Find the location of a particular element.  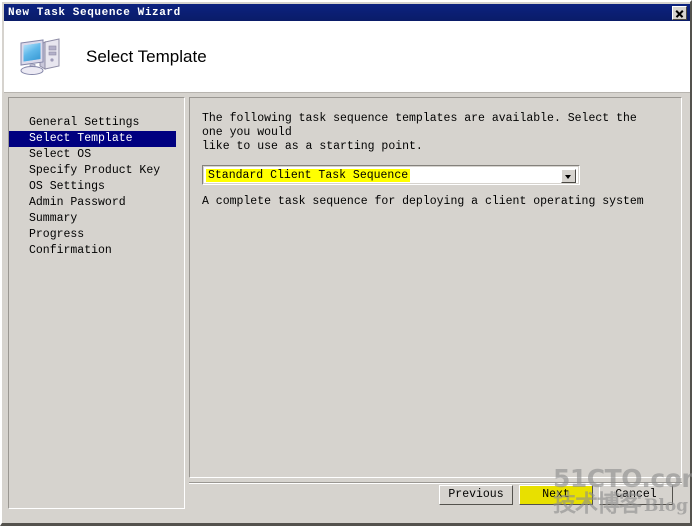

window-title: New Task Sequence Wizard is located at coordinates (94, 12).